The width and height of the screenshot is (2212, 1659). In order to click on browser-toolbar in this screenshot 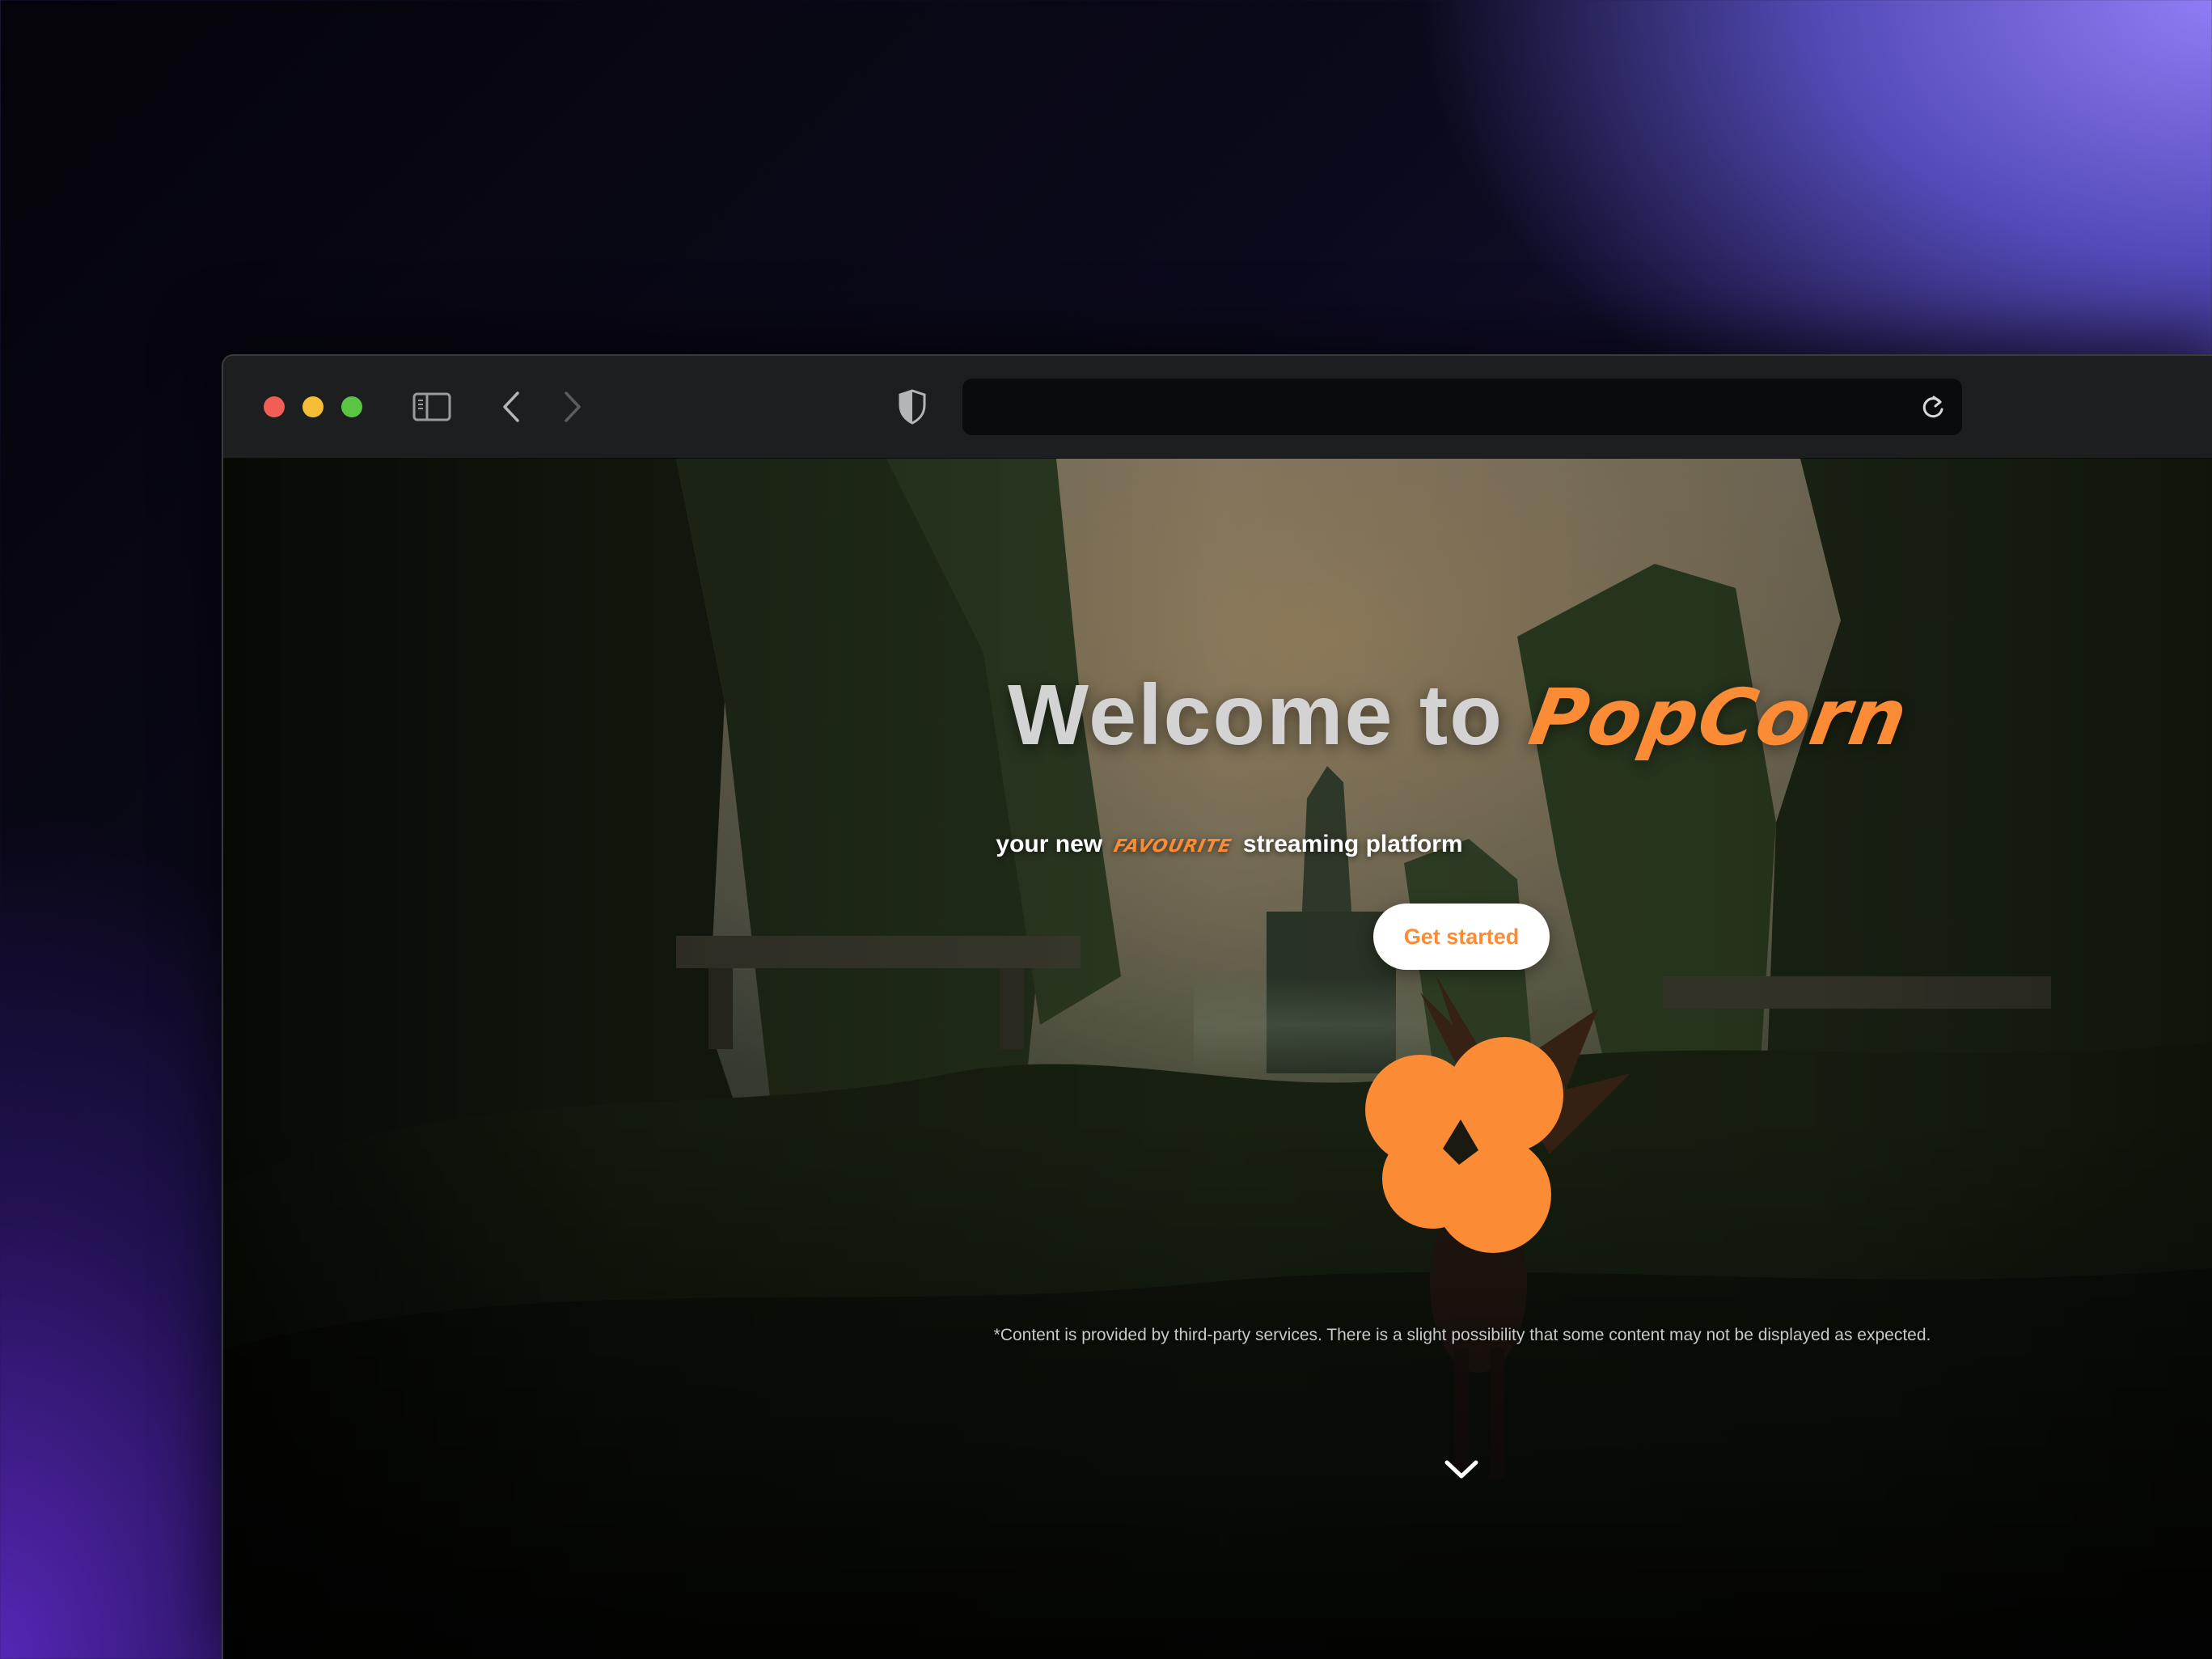, I will do `click(1217, 408)`.